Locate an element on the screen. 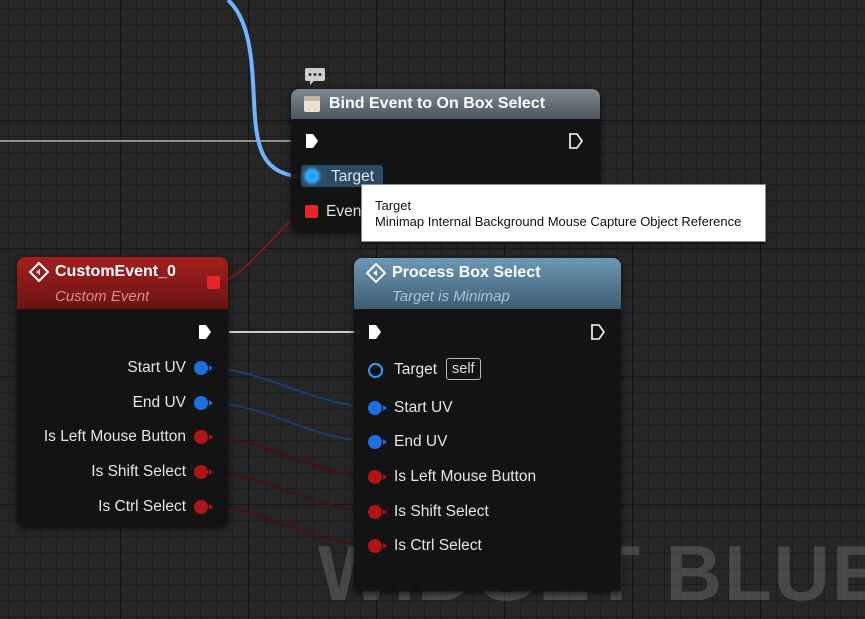 This screenshot has width=865, height=619. node-title: Bind Event to On Box Select is located at coordinates (437, 103).